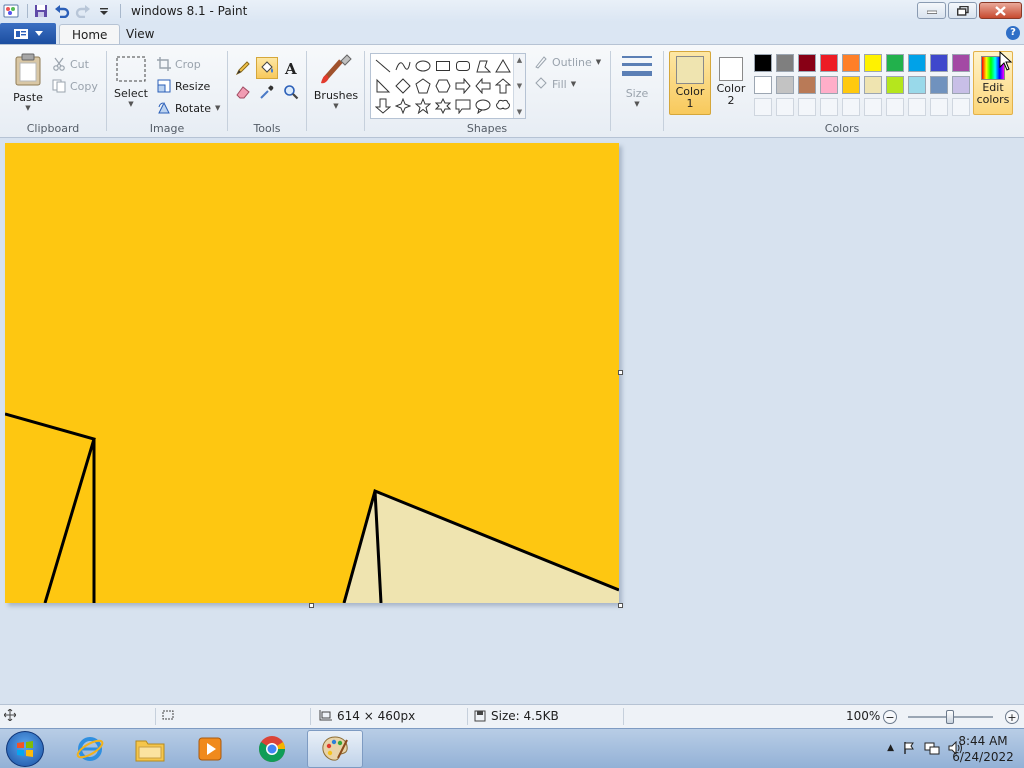  I want to click on tab-home: Home, so click(90, 34).